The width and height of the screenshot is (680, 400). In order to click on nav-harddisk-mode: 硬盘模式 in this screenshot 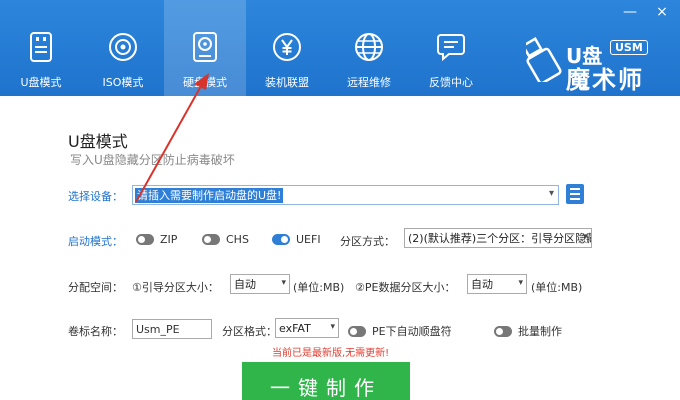, I will do `click(205, 48)`.